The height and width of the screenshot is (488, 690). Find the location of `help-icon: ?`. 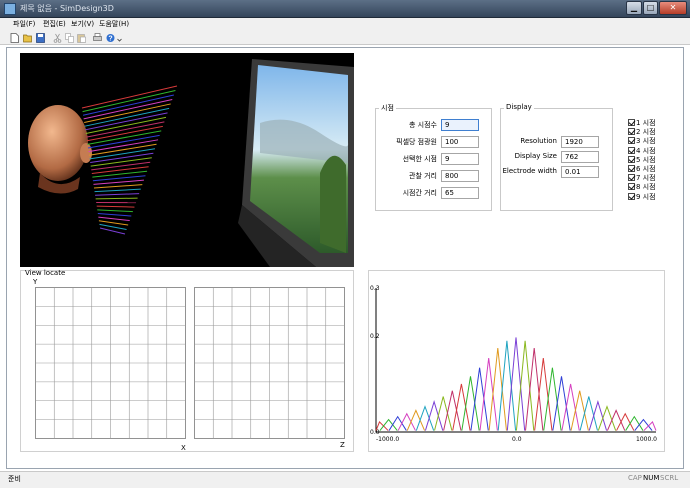

help-icon: ? is located at coordinates (110, 38).